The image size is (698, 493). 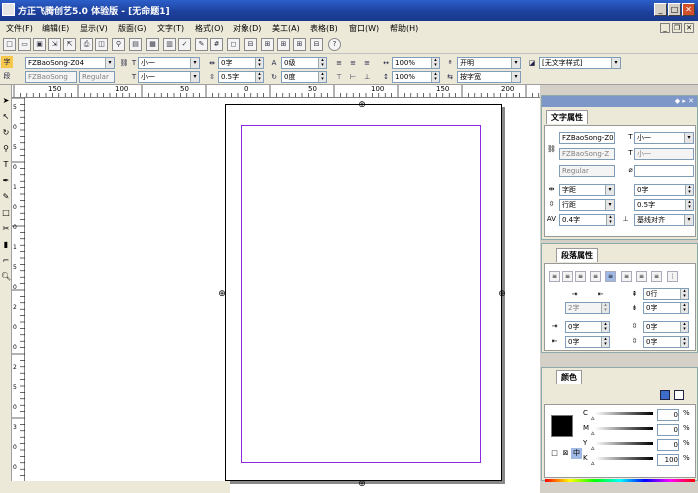 I want to click on menu-object: 对象(D), so click(x=247, y=28).